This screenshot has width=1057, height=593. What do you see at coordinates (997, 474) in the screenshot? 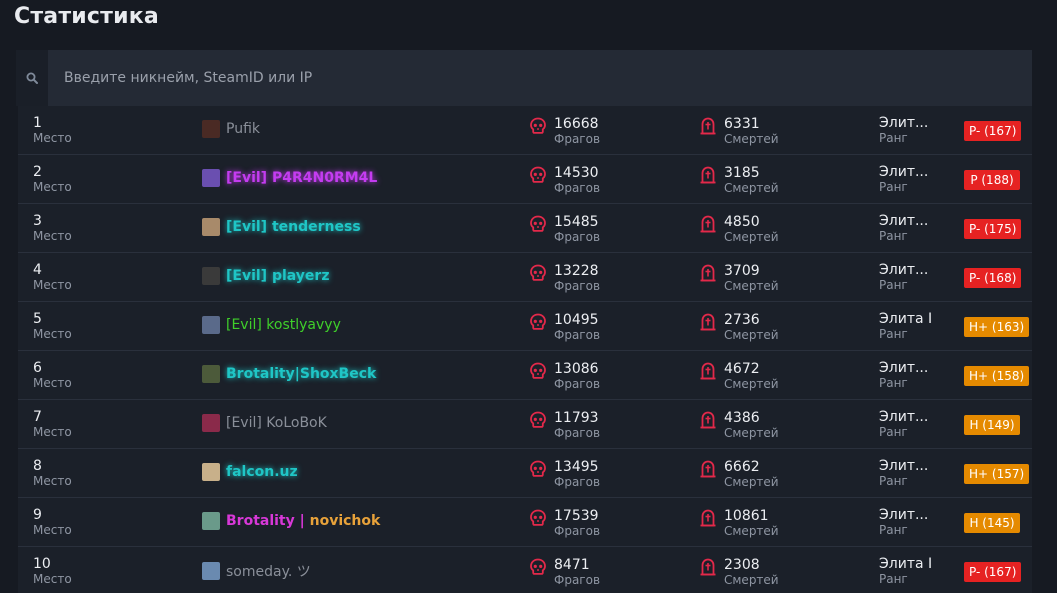
I see `skill-badge: H+ (157)` at bounding box center [997, 474].